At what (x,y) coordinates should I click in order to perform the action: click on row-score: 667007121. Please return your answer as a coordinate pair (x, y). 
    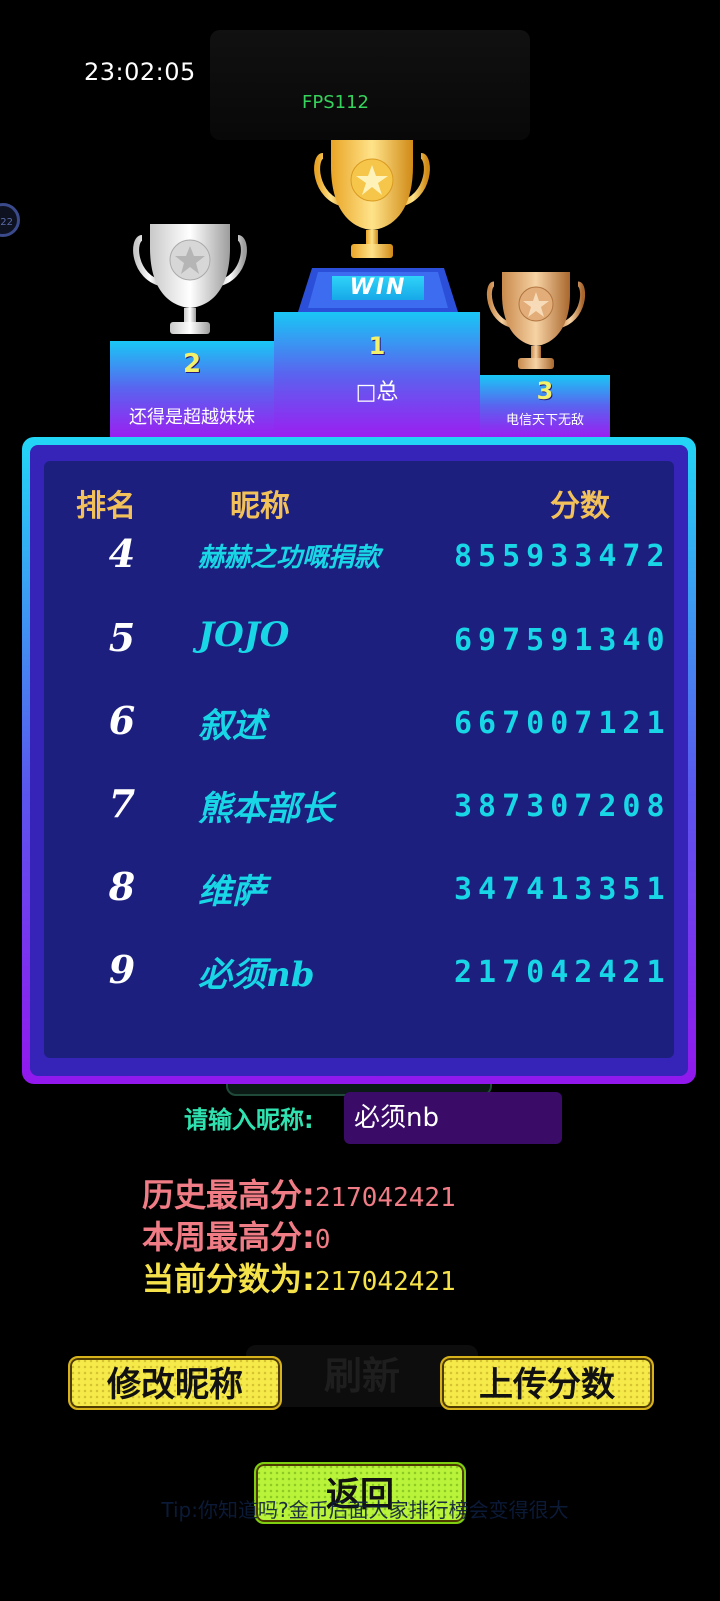
    Looking at the image, I should click on (562, 723).